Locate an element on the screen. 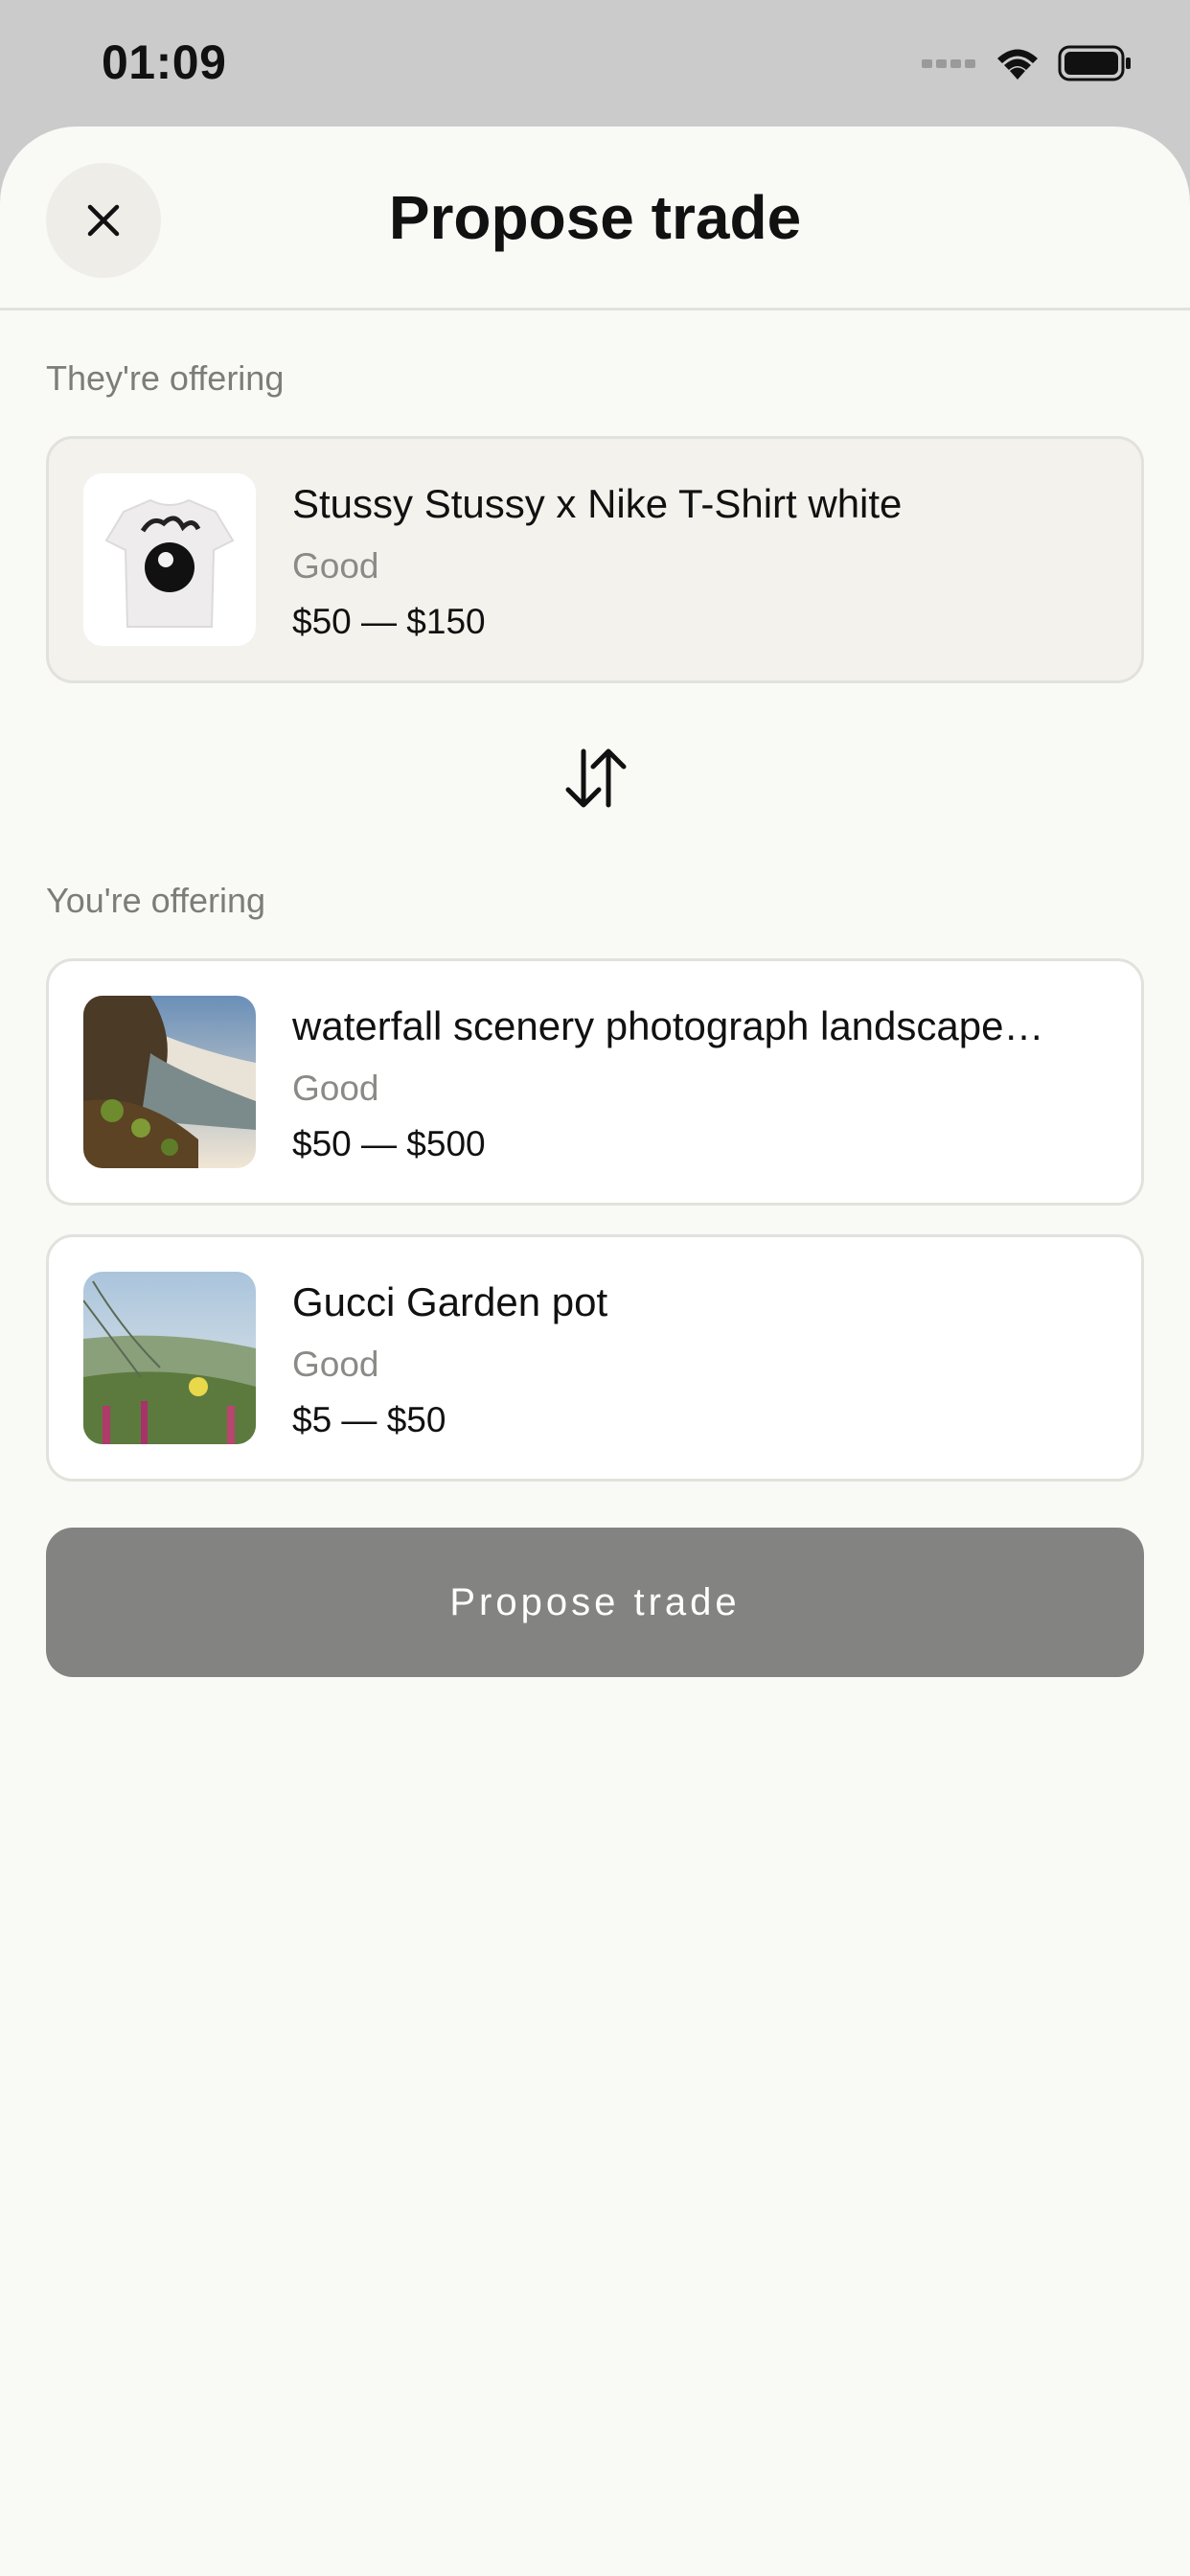 The image size is (1190, 2576). item-title: Gucci Garden pot is located at coordinates (450, 1301).